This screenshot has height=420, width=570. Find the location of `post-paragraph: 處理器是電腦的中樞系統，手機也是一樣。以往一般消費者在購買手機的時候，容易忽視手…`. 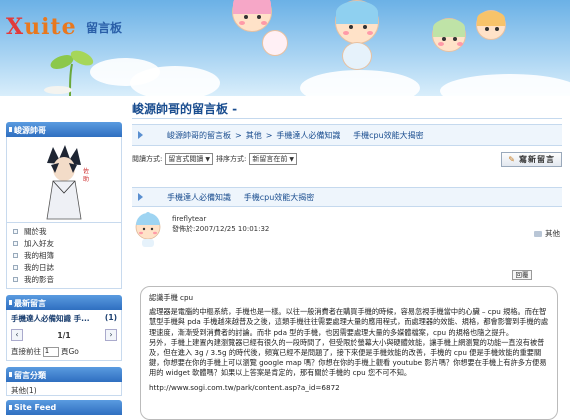

post-paragraph: 處理器是電腦的中樞系統，手機也是一樣。以往一般消費者在購買手機的時候，容易忽視手… is located at coordinates (349, 322).